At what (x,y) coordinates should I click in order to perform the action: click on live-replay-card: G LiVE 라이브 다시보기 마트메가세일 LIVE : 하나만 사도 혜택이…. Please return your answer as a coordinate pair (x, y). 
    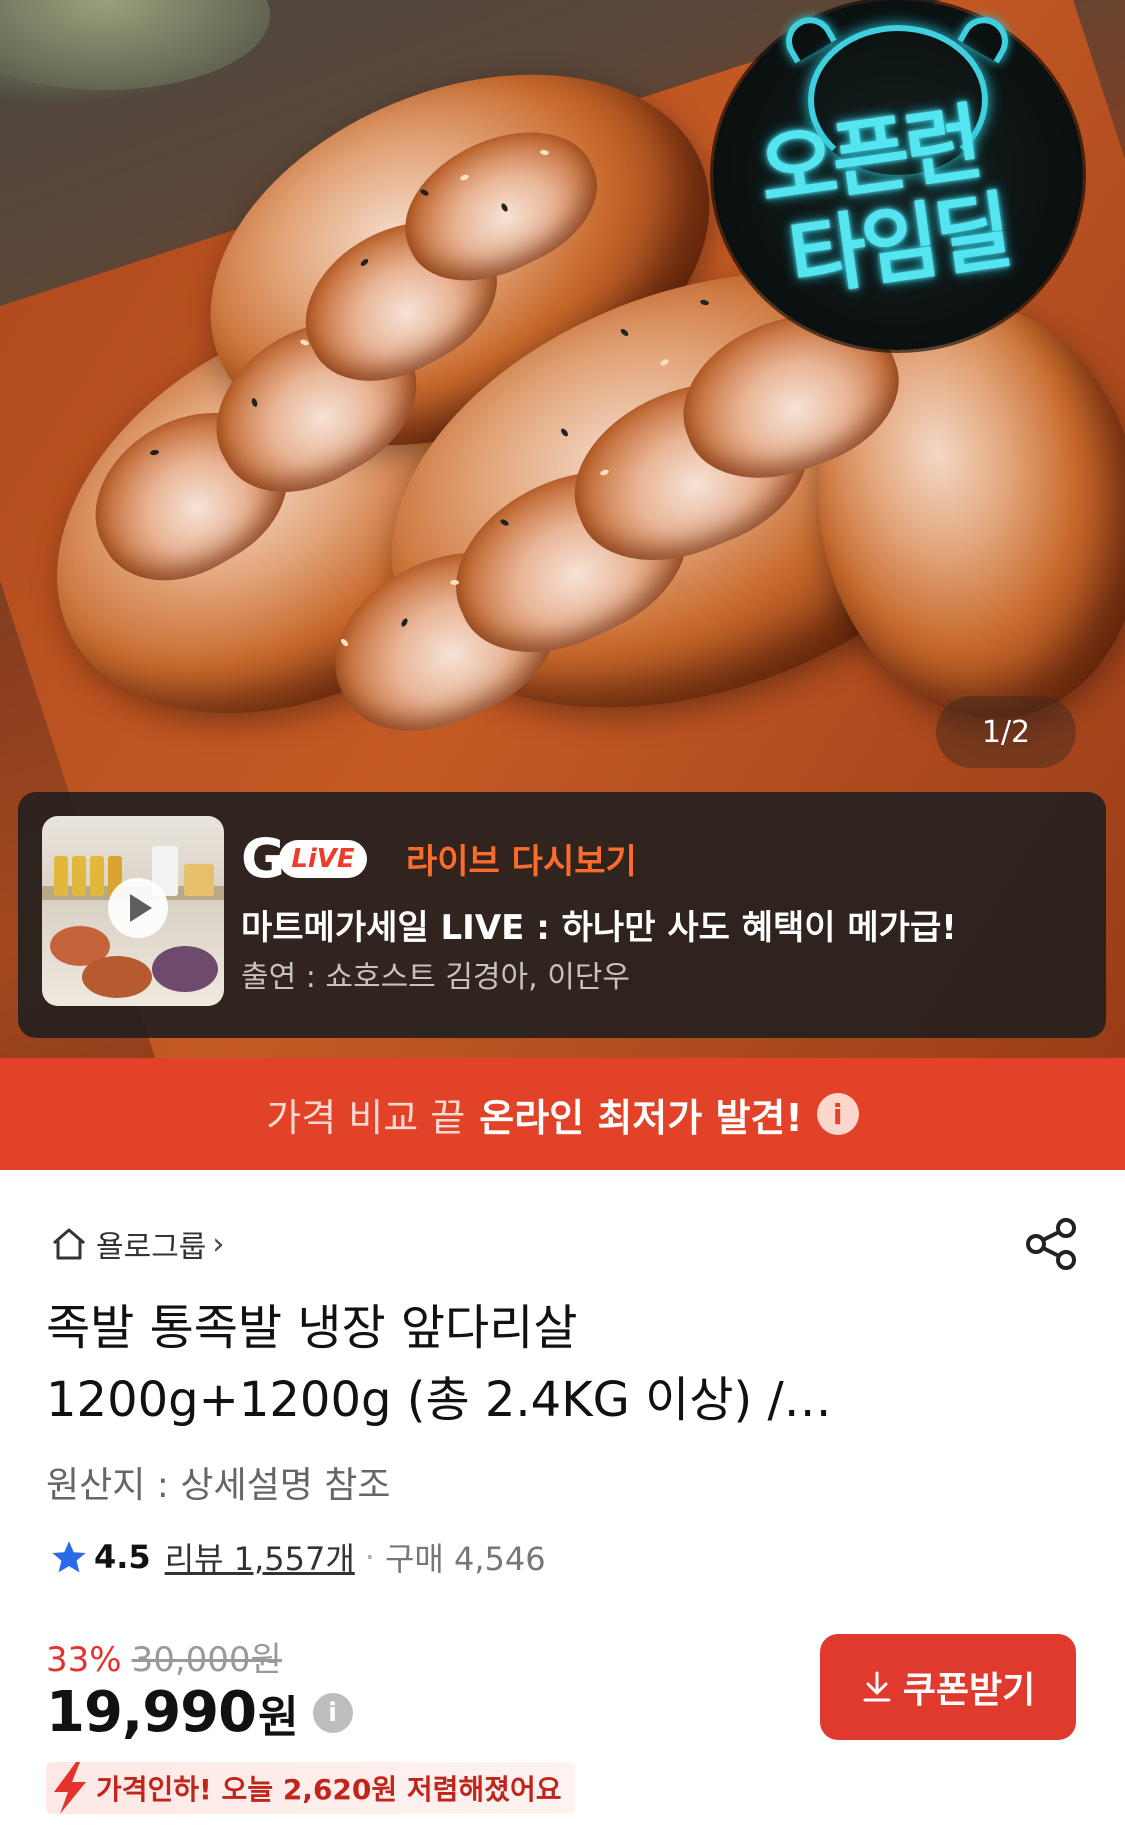
    Looking at the image, I should click on (562, 915).